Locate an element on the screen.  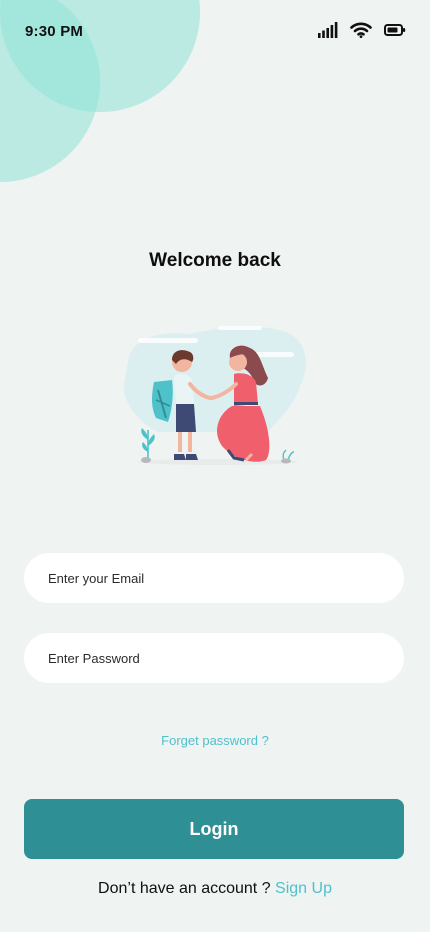
signal-icon is located at coordinates (328, 30).